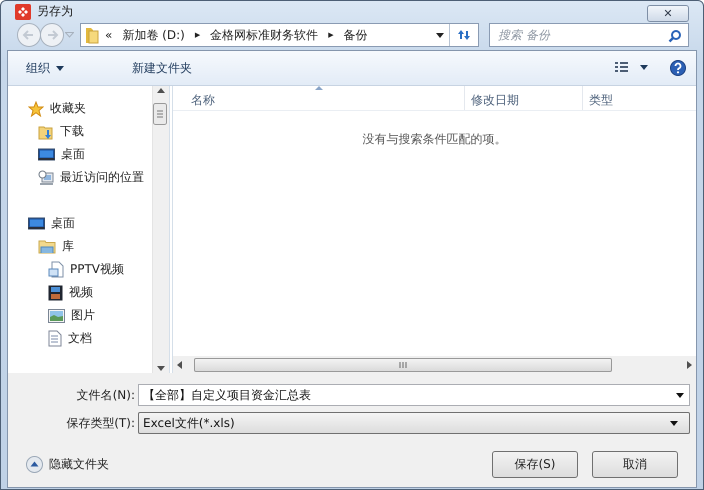  What do you see at coordinates (318, 88) in the screenshot?
I see `sort-arrow-icon` at bounding box center [318, 88].